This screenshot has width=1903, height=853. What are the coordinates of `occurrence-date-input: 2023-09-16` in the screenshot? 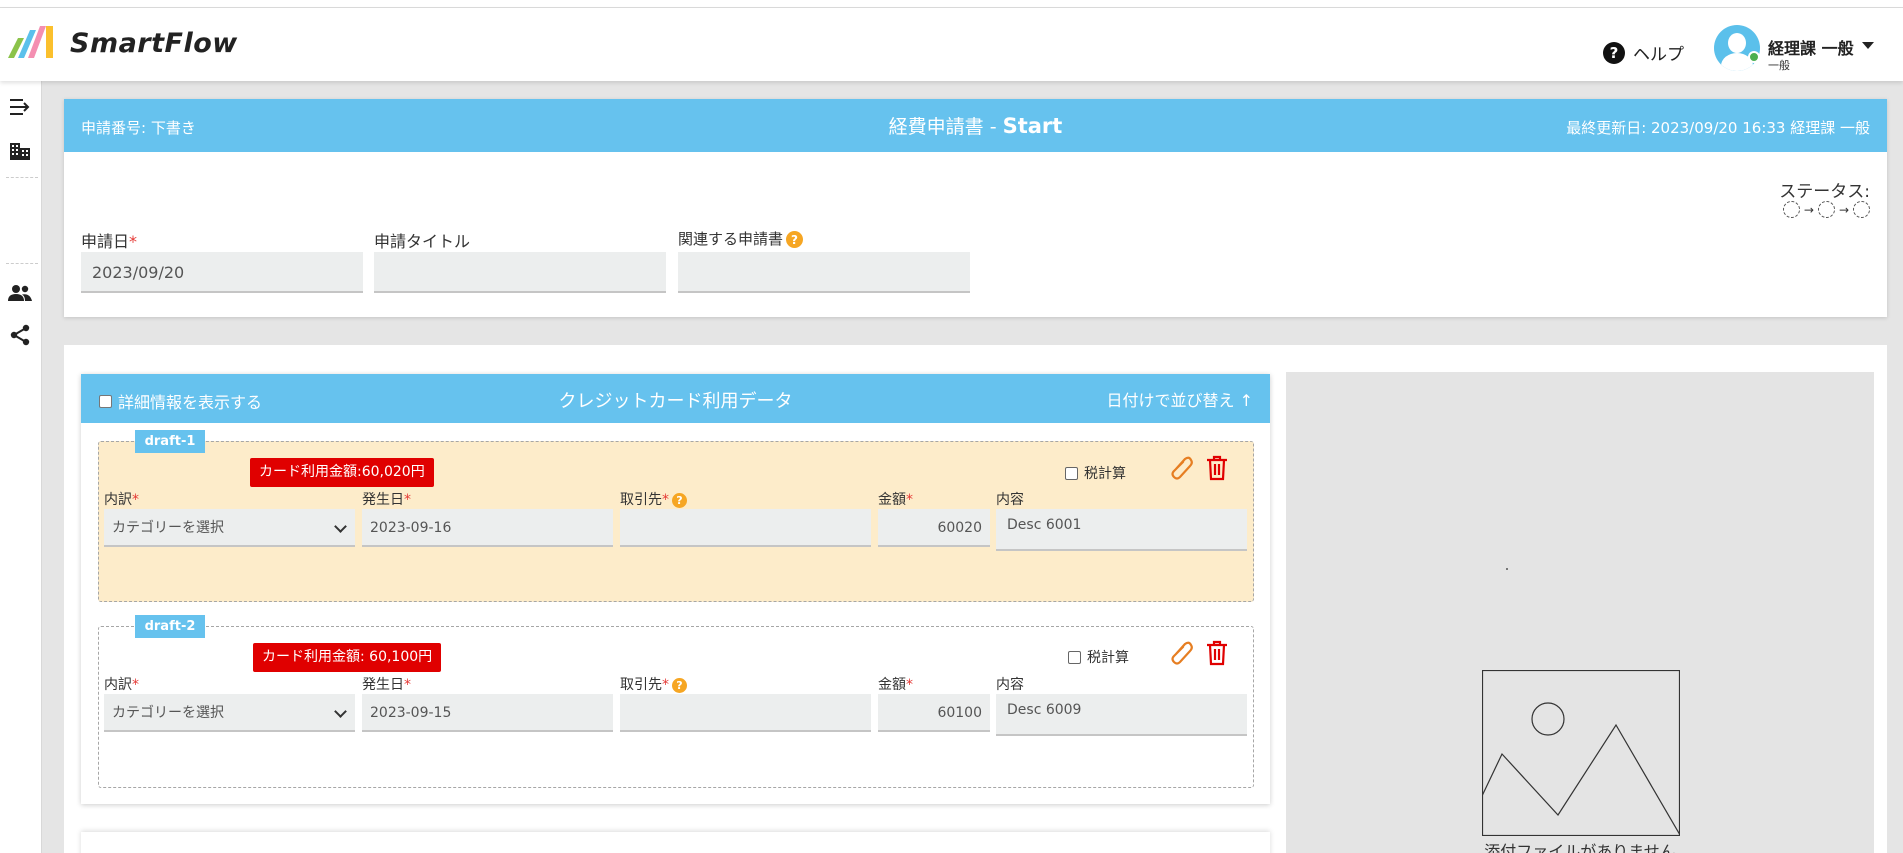 It's located at (487, 528).